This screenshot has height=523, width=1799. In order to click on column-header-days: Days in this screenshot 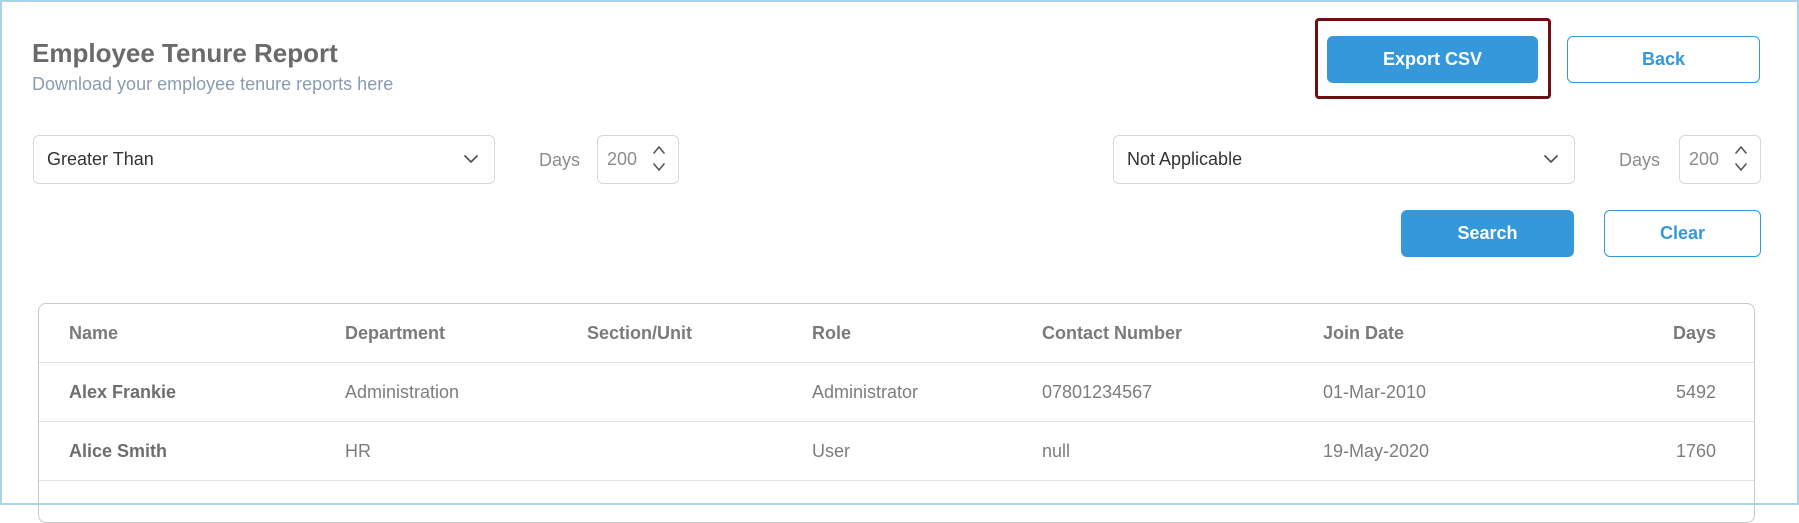, I will do `click(1694, 333)`.